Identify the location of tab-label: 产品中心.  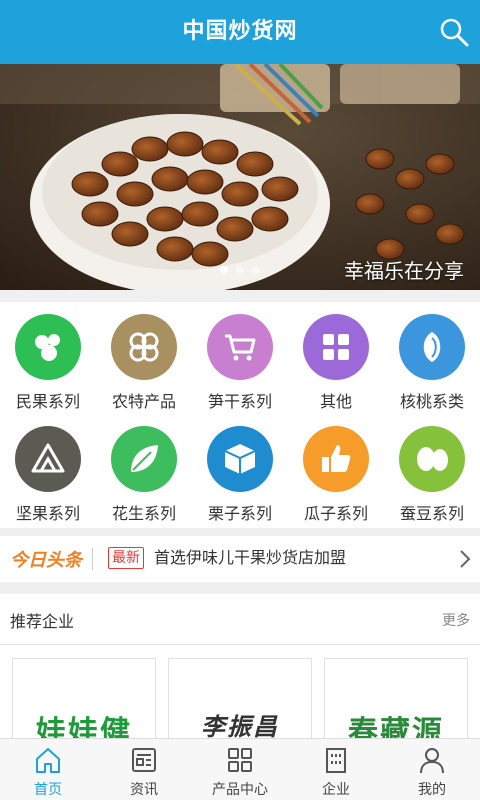
(240, 790).